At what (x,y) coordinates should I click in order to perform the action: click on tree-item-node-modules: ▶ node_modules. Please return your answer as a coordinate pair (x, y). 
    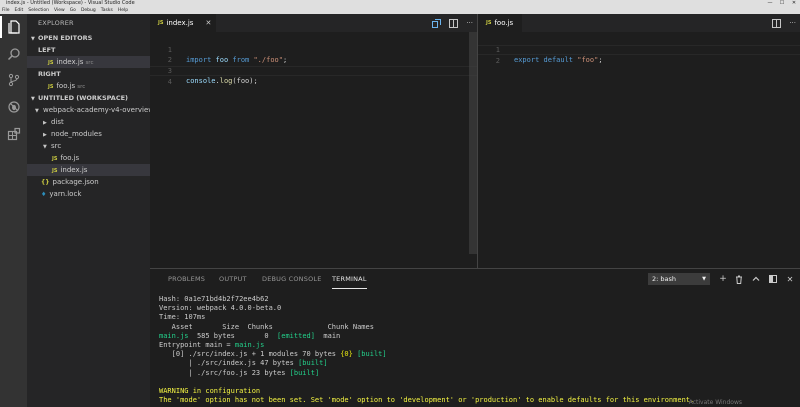
    Looking at the image, I should click on (88, 134).